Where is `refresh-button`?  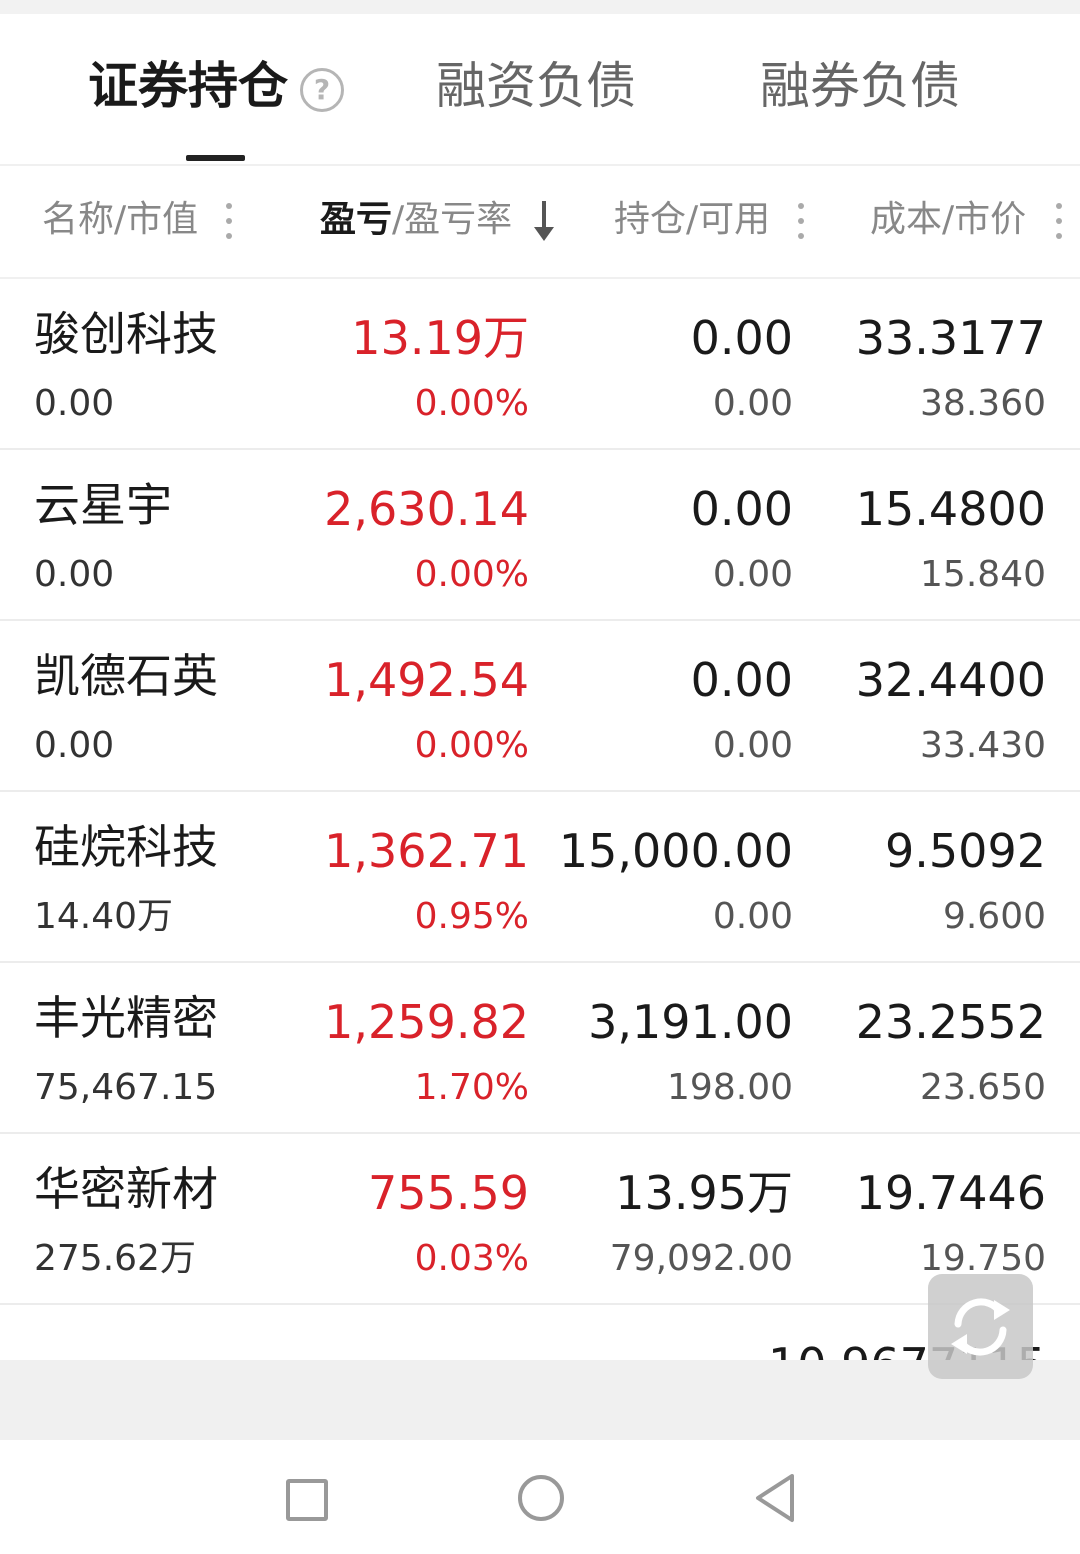 refresh-button is located at coordinates (980, 1326).